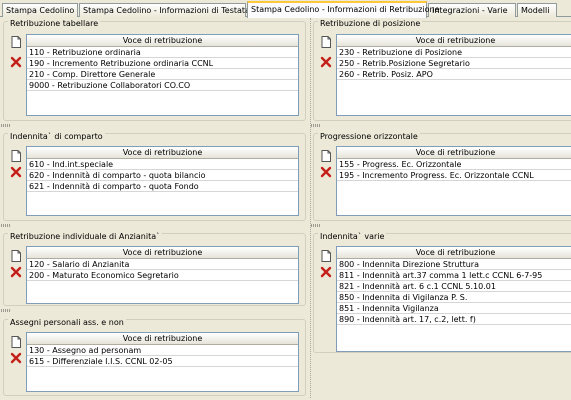 The height and width of the screenshot is (400, 571). I want to click on tab-stampa-cedolino: Stampa Cedolino, so click(40, 10).